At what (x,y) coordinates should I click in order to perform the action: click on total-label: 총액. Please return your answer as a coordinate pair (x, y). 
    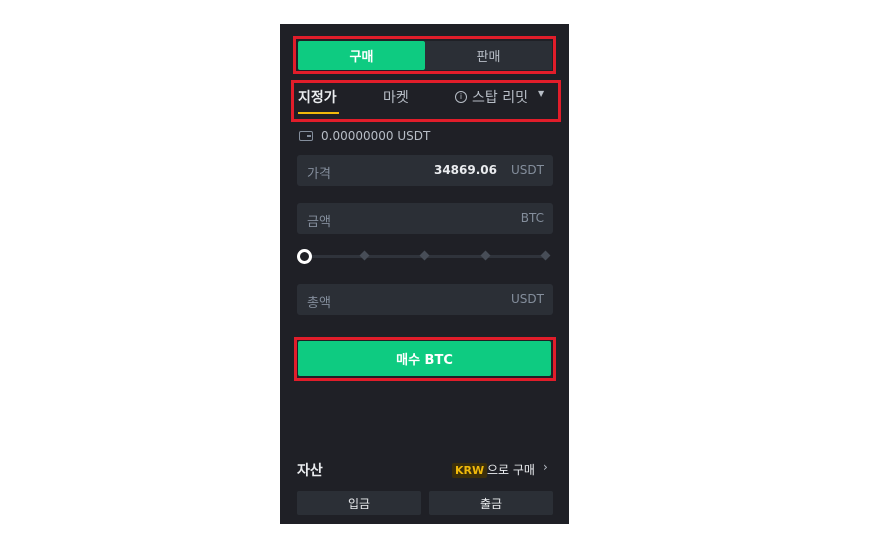
    Looking at the image, I should click on (319, 303).